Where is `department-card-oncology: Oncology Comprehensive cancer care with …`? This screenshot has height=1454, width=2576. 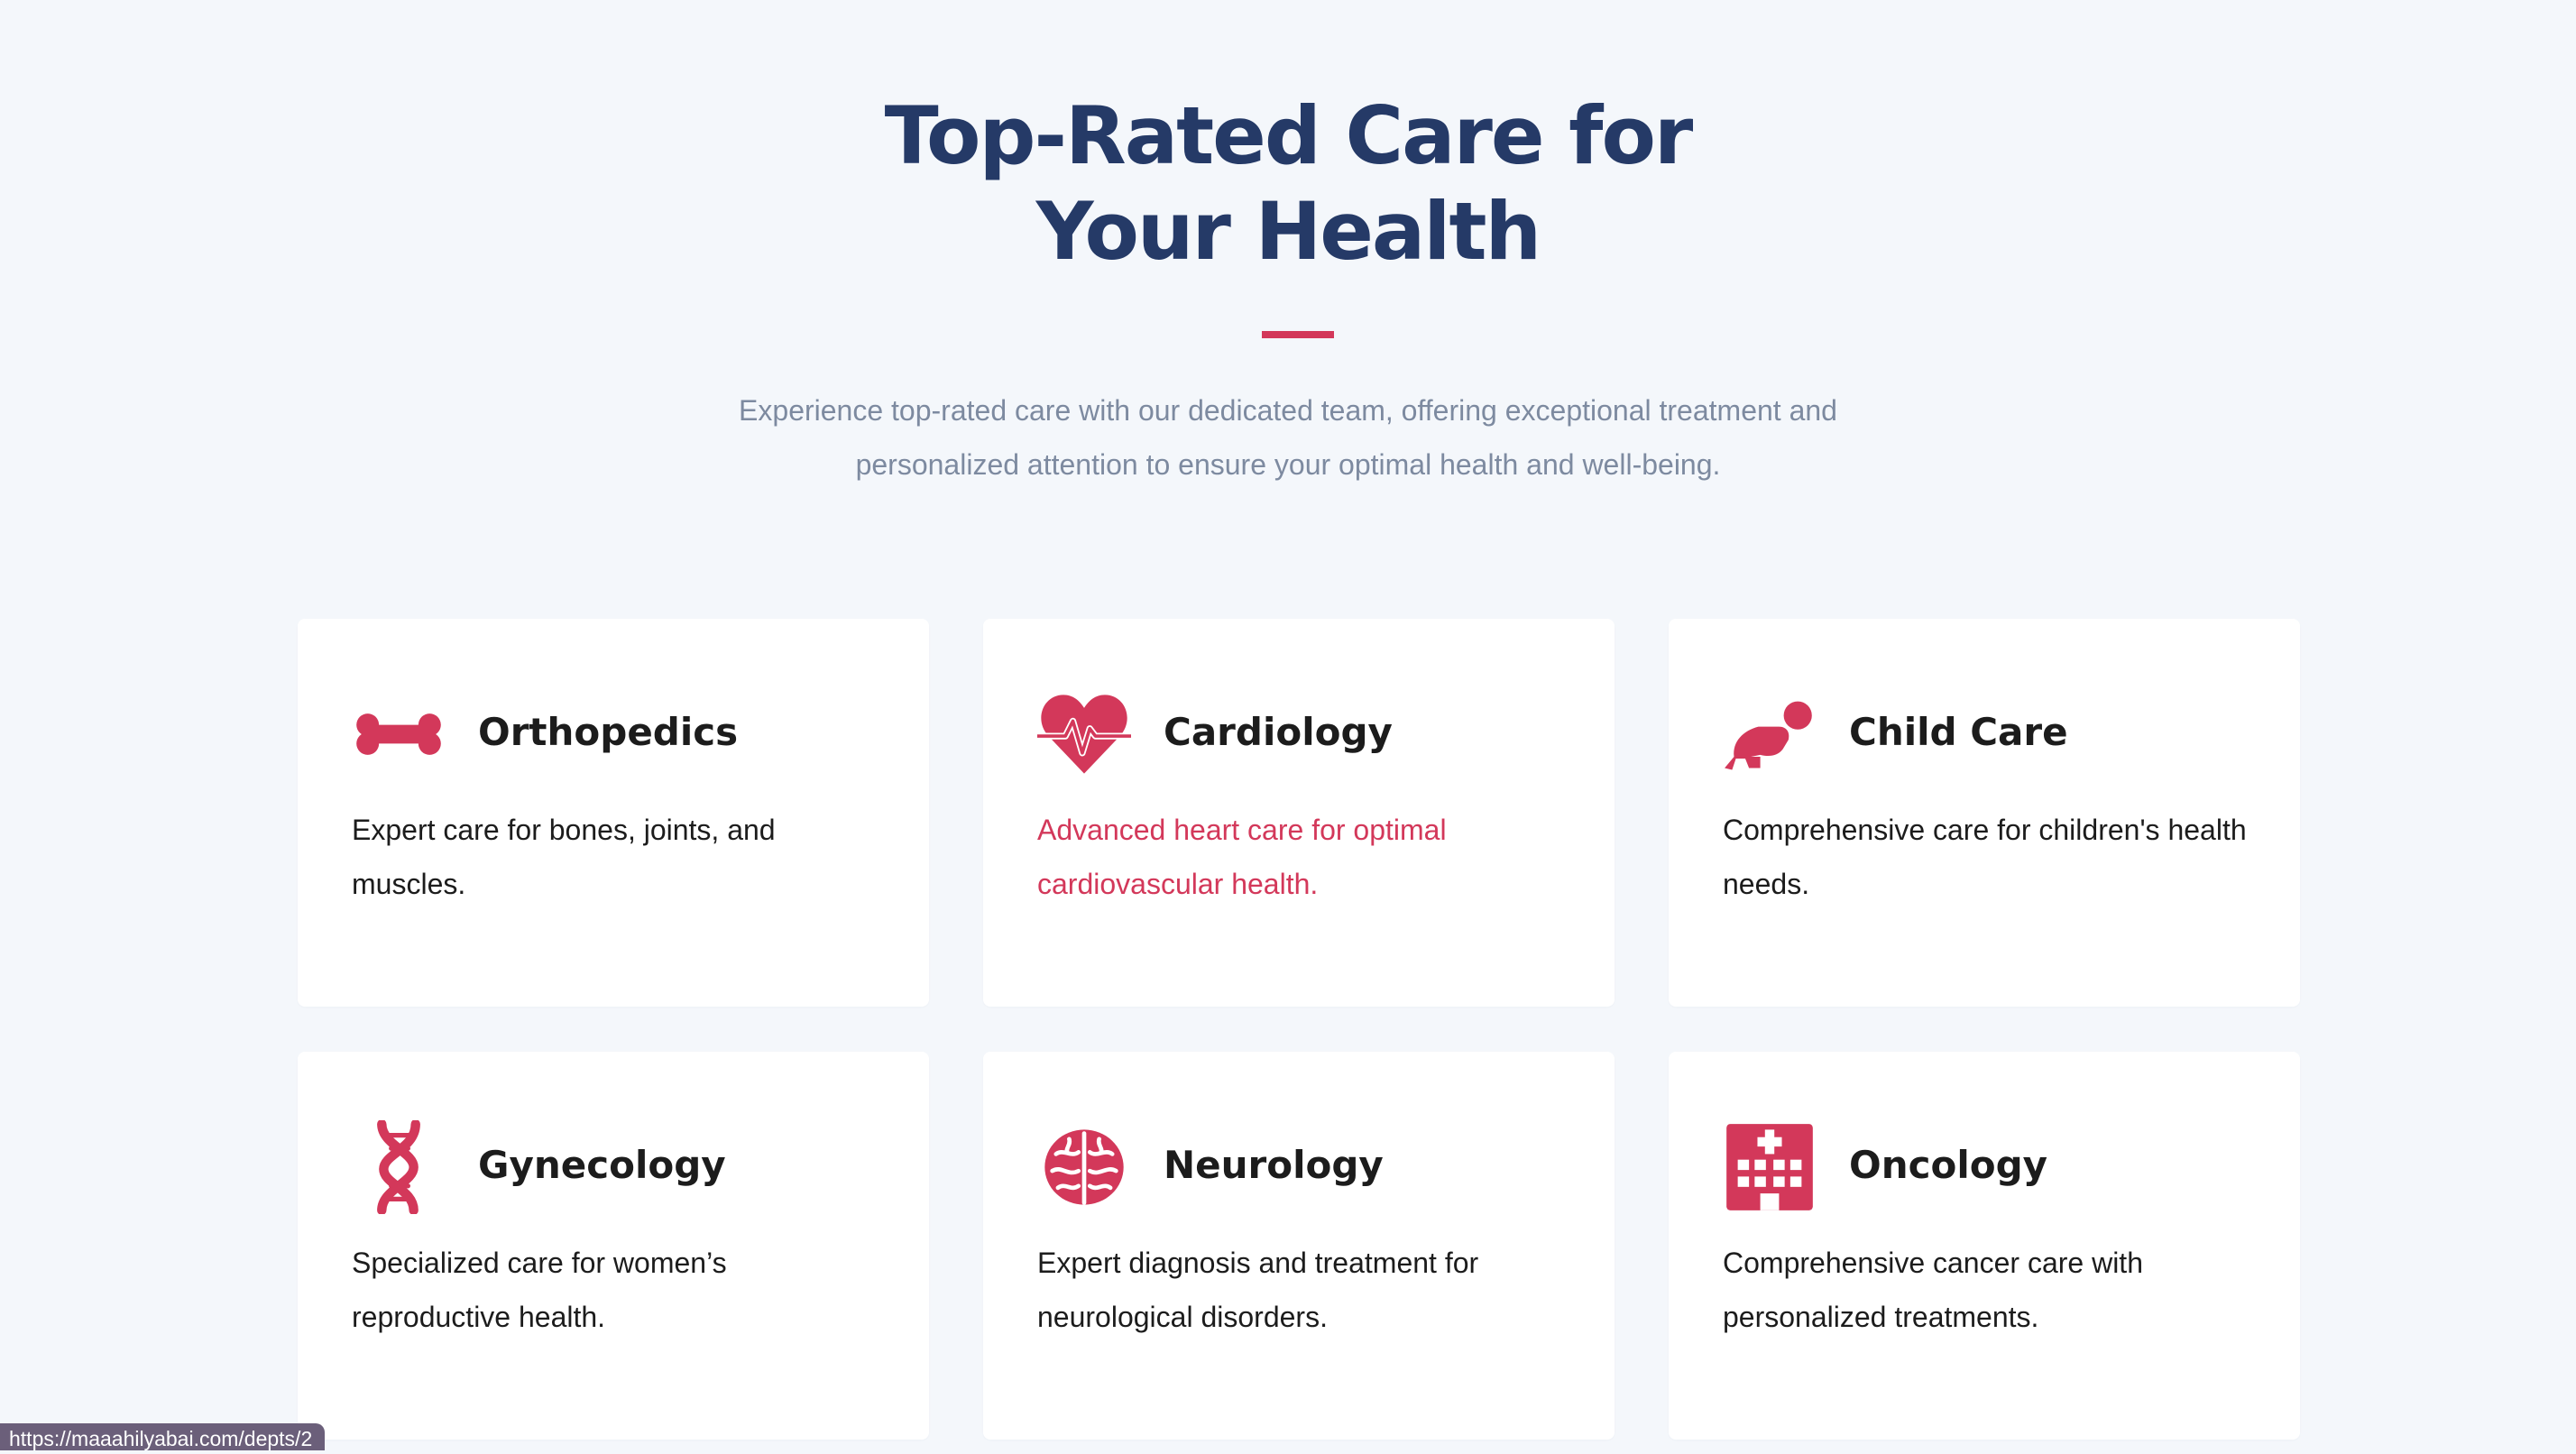 department-card-oncology: Oncology Comprehensive cancer care with … is located at coordinates (1984, 1246).